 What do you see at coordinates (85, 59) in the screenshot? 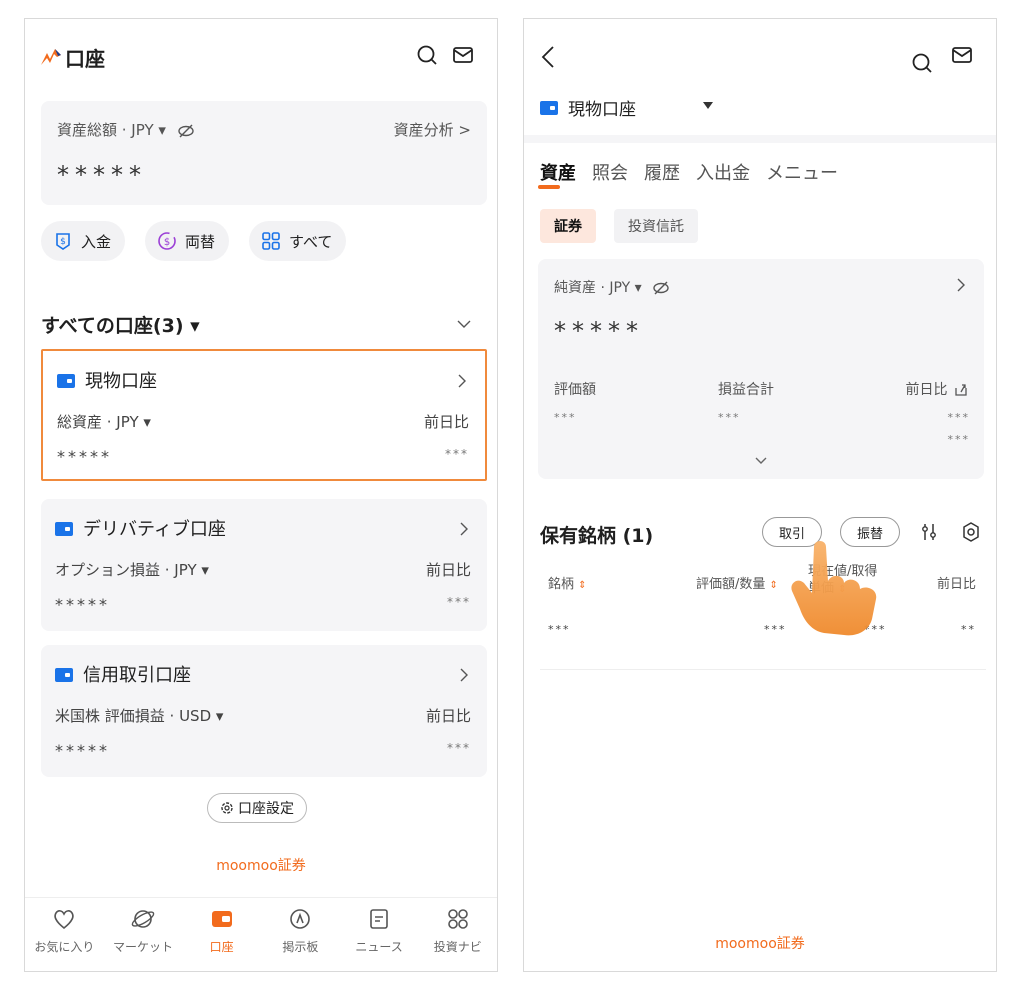
I see `page-title: 口座` at bounding box center [85, 59].